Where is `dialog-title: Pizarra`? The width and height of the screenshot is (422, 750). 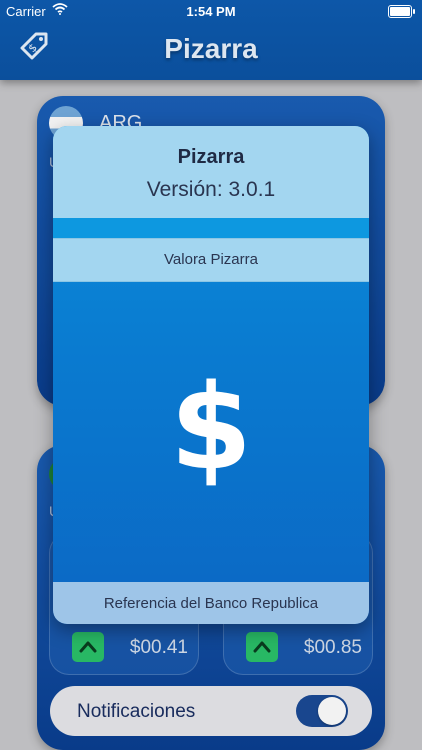 dialog-title: Pizarra is located at coordinates (211, 157).